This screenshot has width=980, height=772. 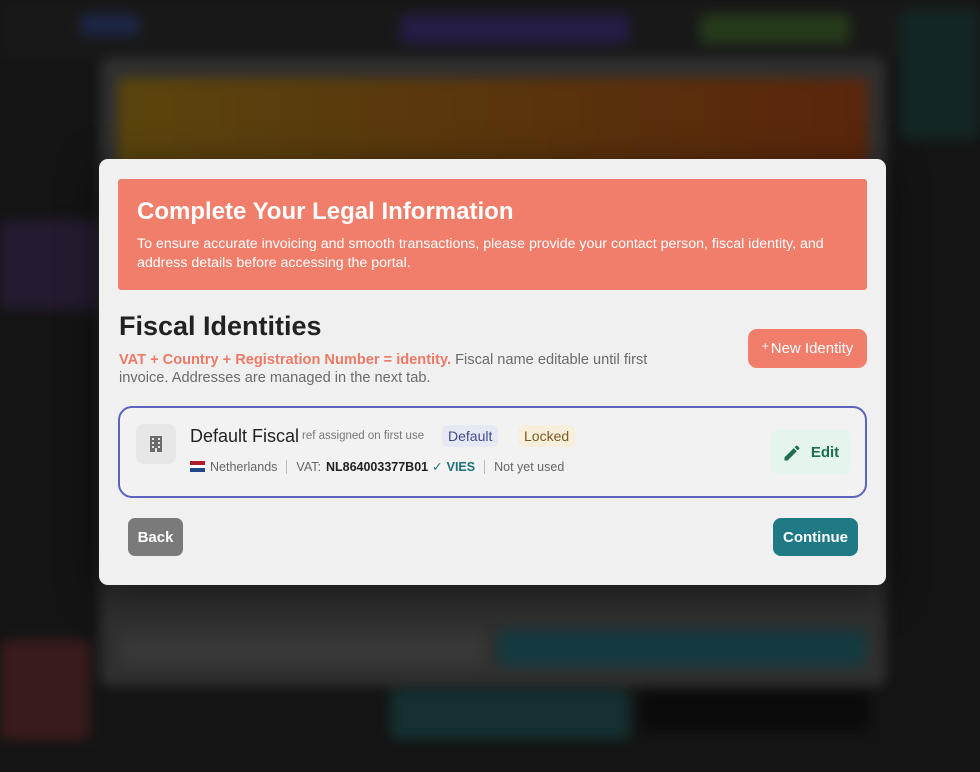 I want to click on netherlands-flag-icon, so click(x=197, y=467).